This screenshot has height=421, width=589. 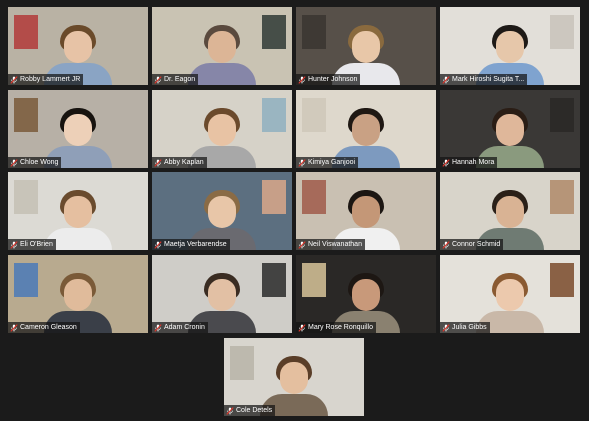 I want to click on participant-name-tag: Kimiya Ganjooi, so click(x=327, y=162).